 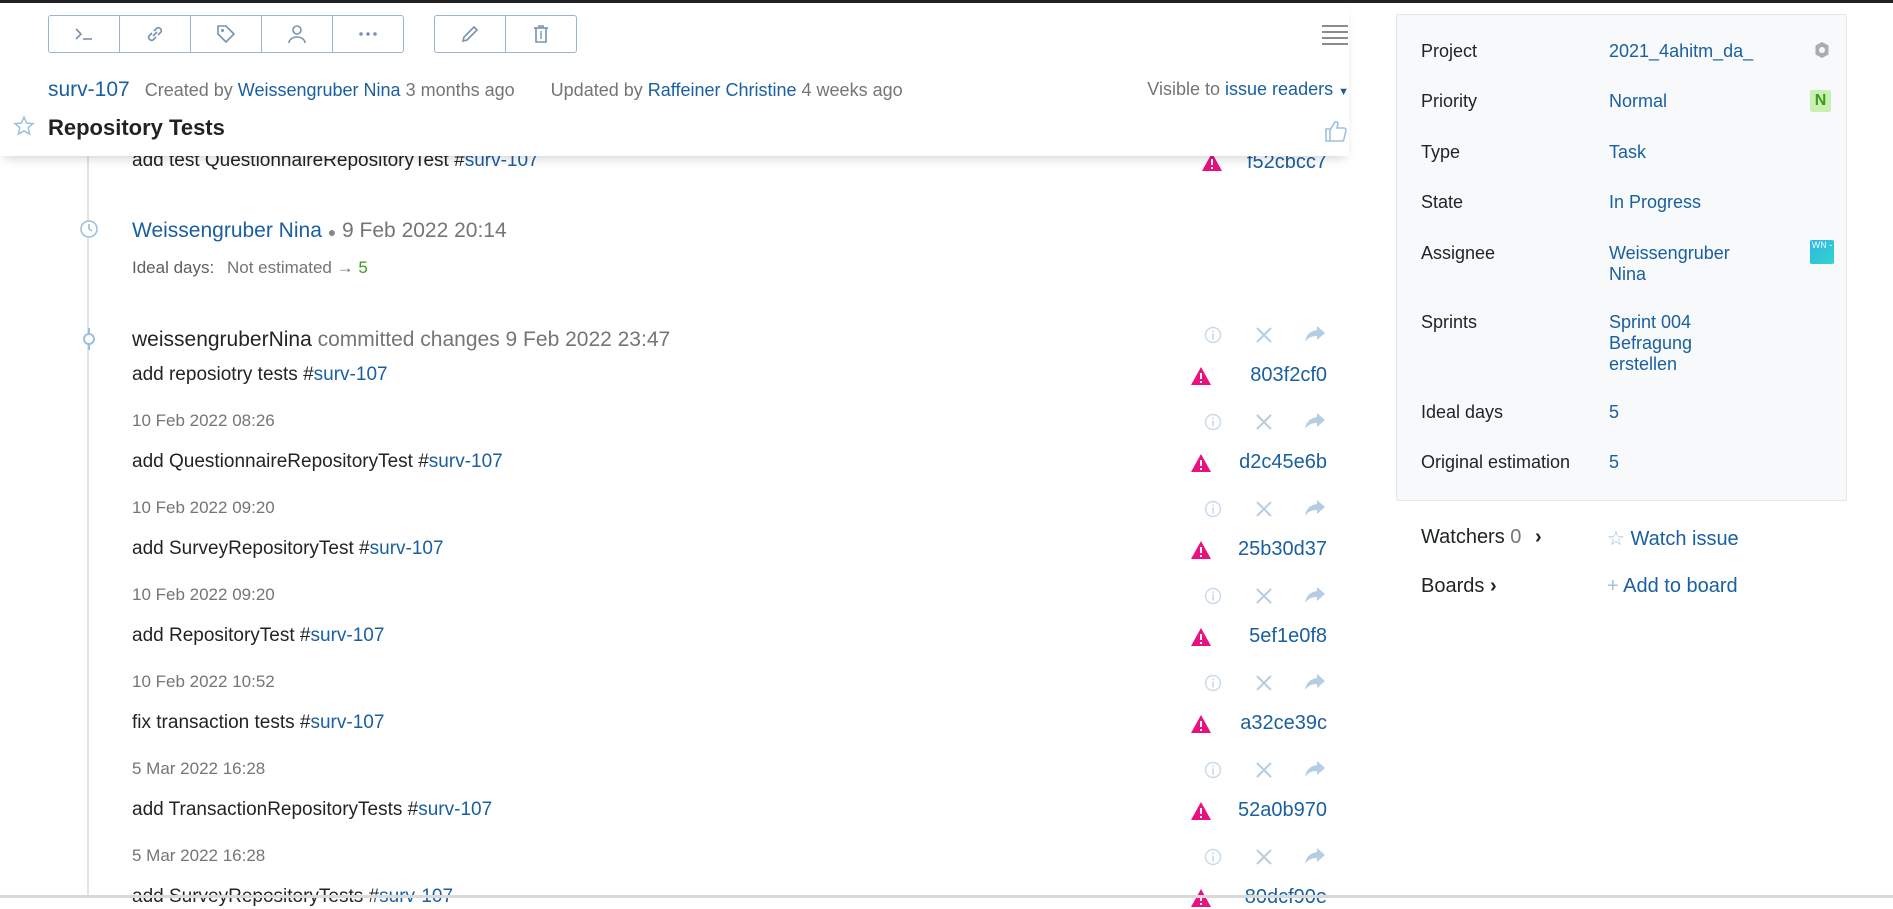 What do you see at coordinates (203, 420) in the screenshot?
I see `commit-timestamp: 10 Feb 2022 08:26` at bounding box center [203, 420].